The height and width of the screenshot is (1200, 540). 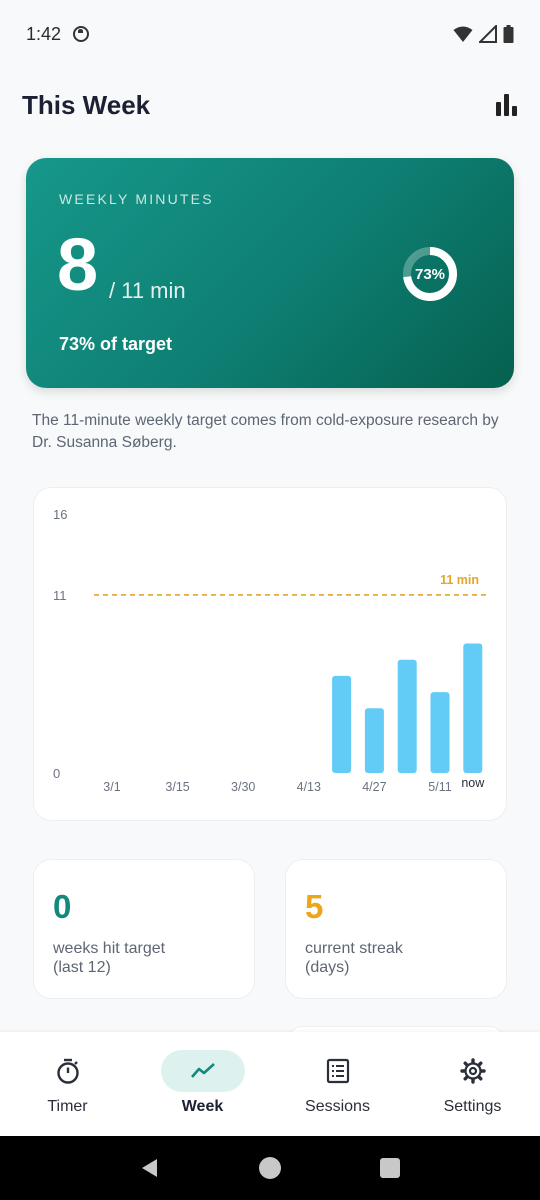 I want to click on header: This Week, so click(x=271, y=105).